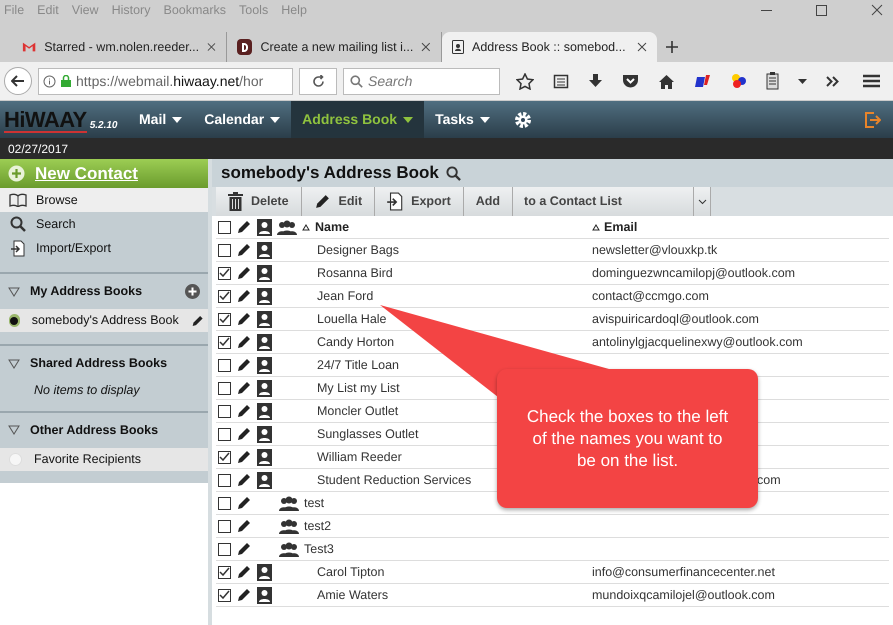  Describe the element at coordinates (832, 81) in the screenshot. I see `overflow-chevrons-icon` at that location.